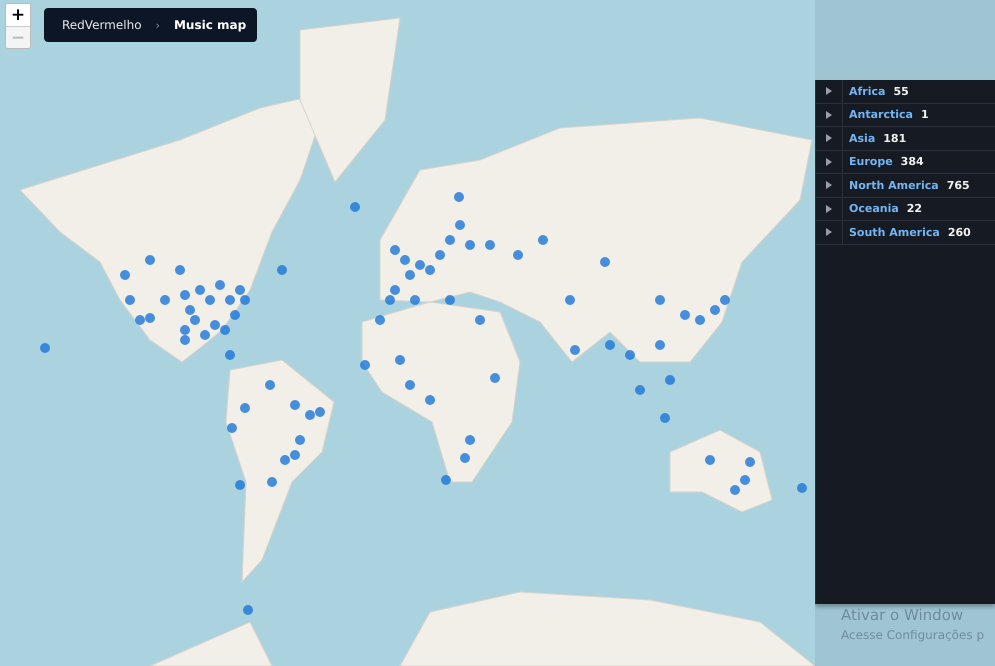 This screenshot has height=666, width=995. Describe the element at coordinates (894, 138) in the screenshot. I see `region-count: 181` at that location.